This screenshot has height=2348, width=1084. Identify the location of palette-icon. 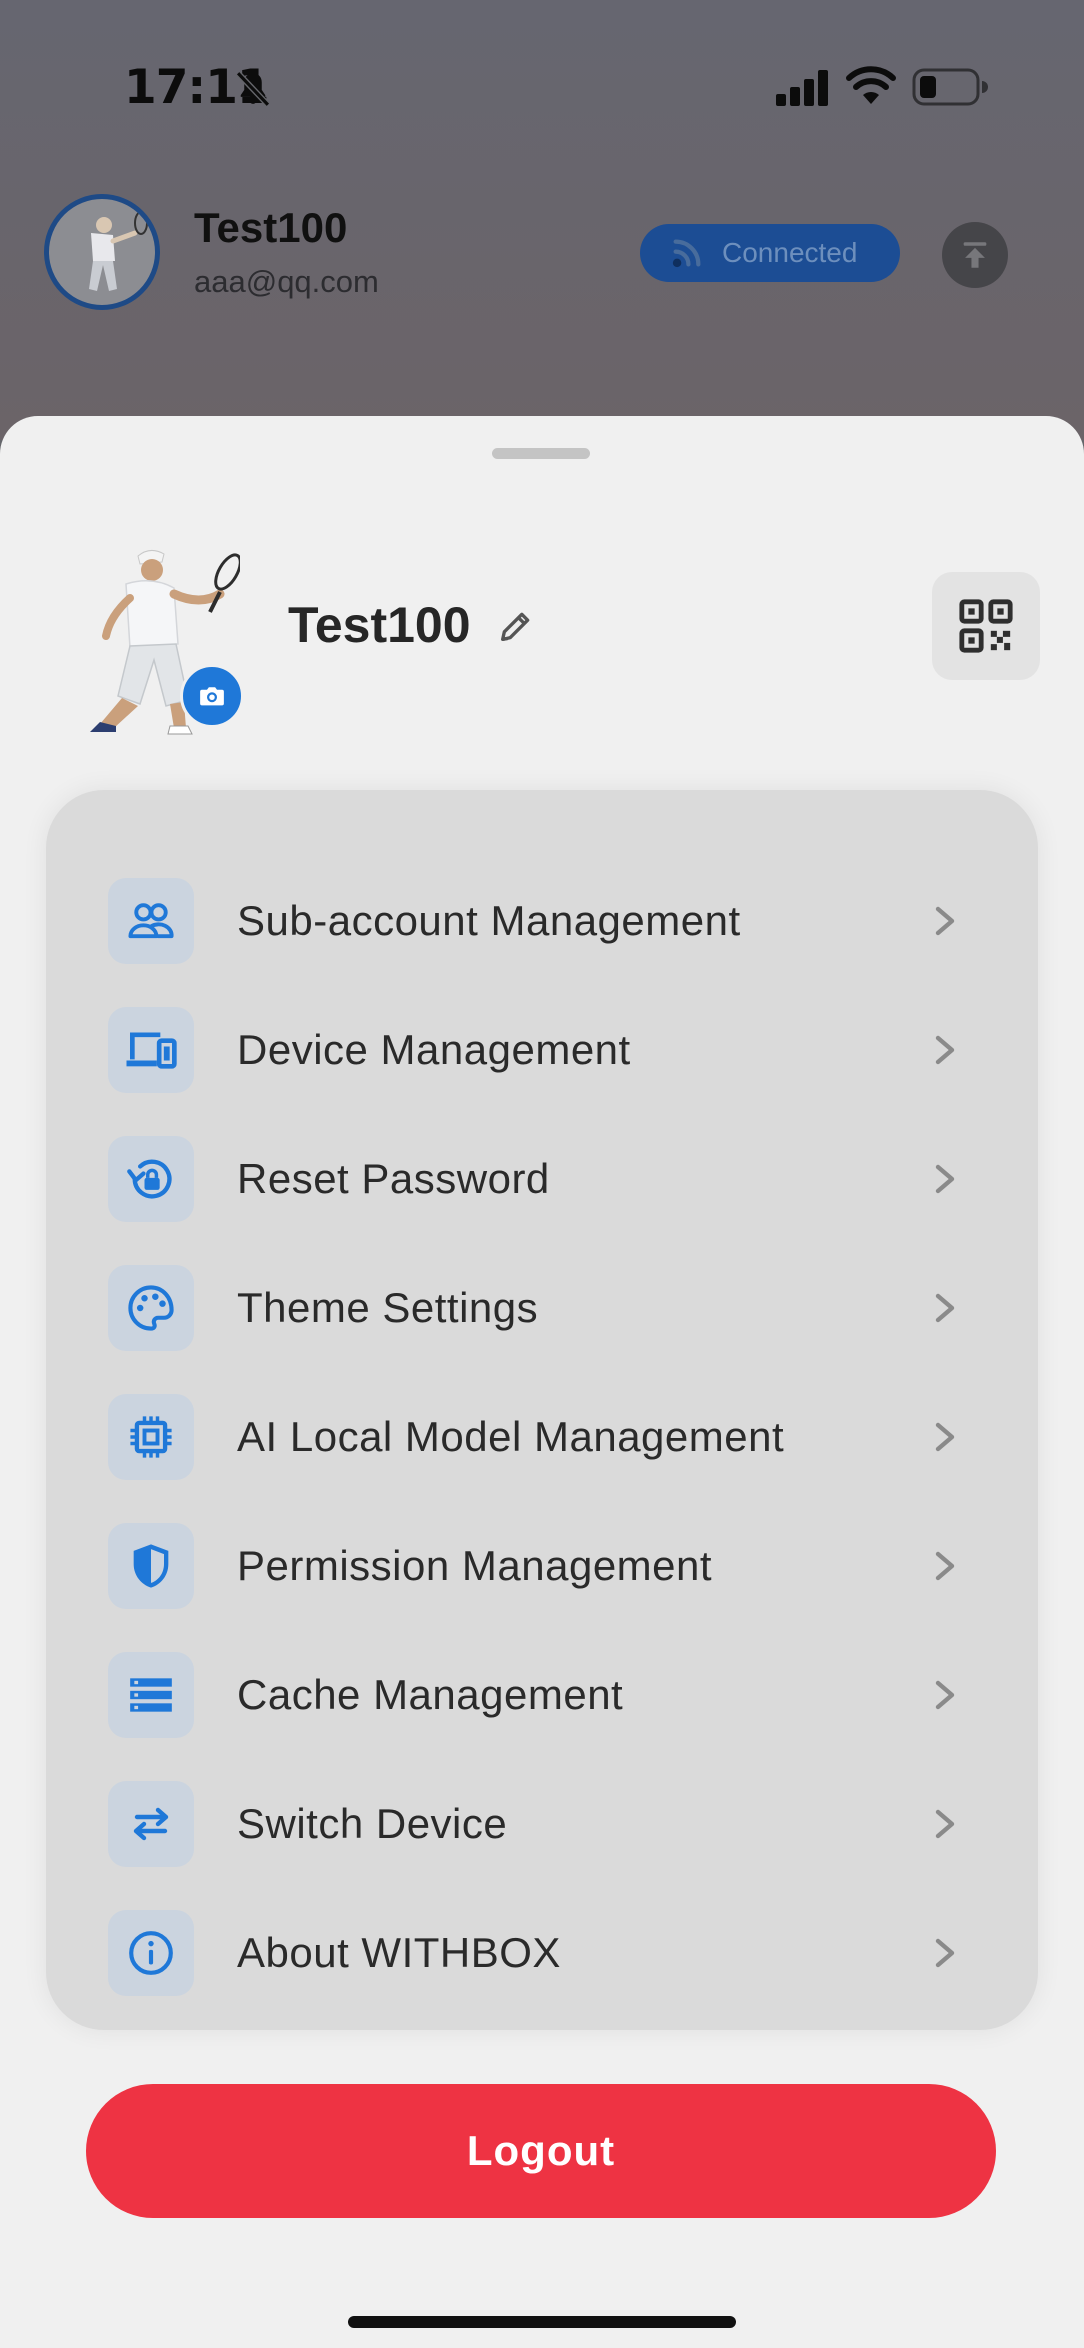
(151, 1307).